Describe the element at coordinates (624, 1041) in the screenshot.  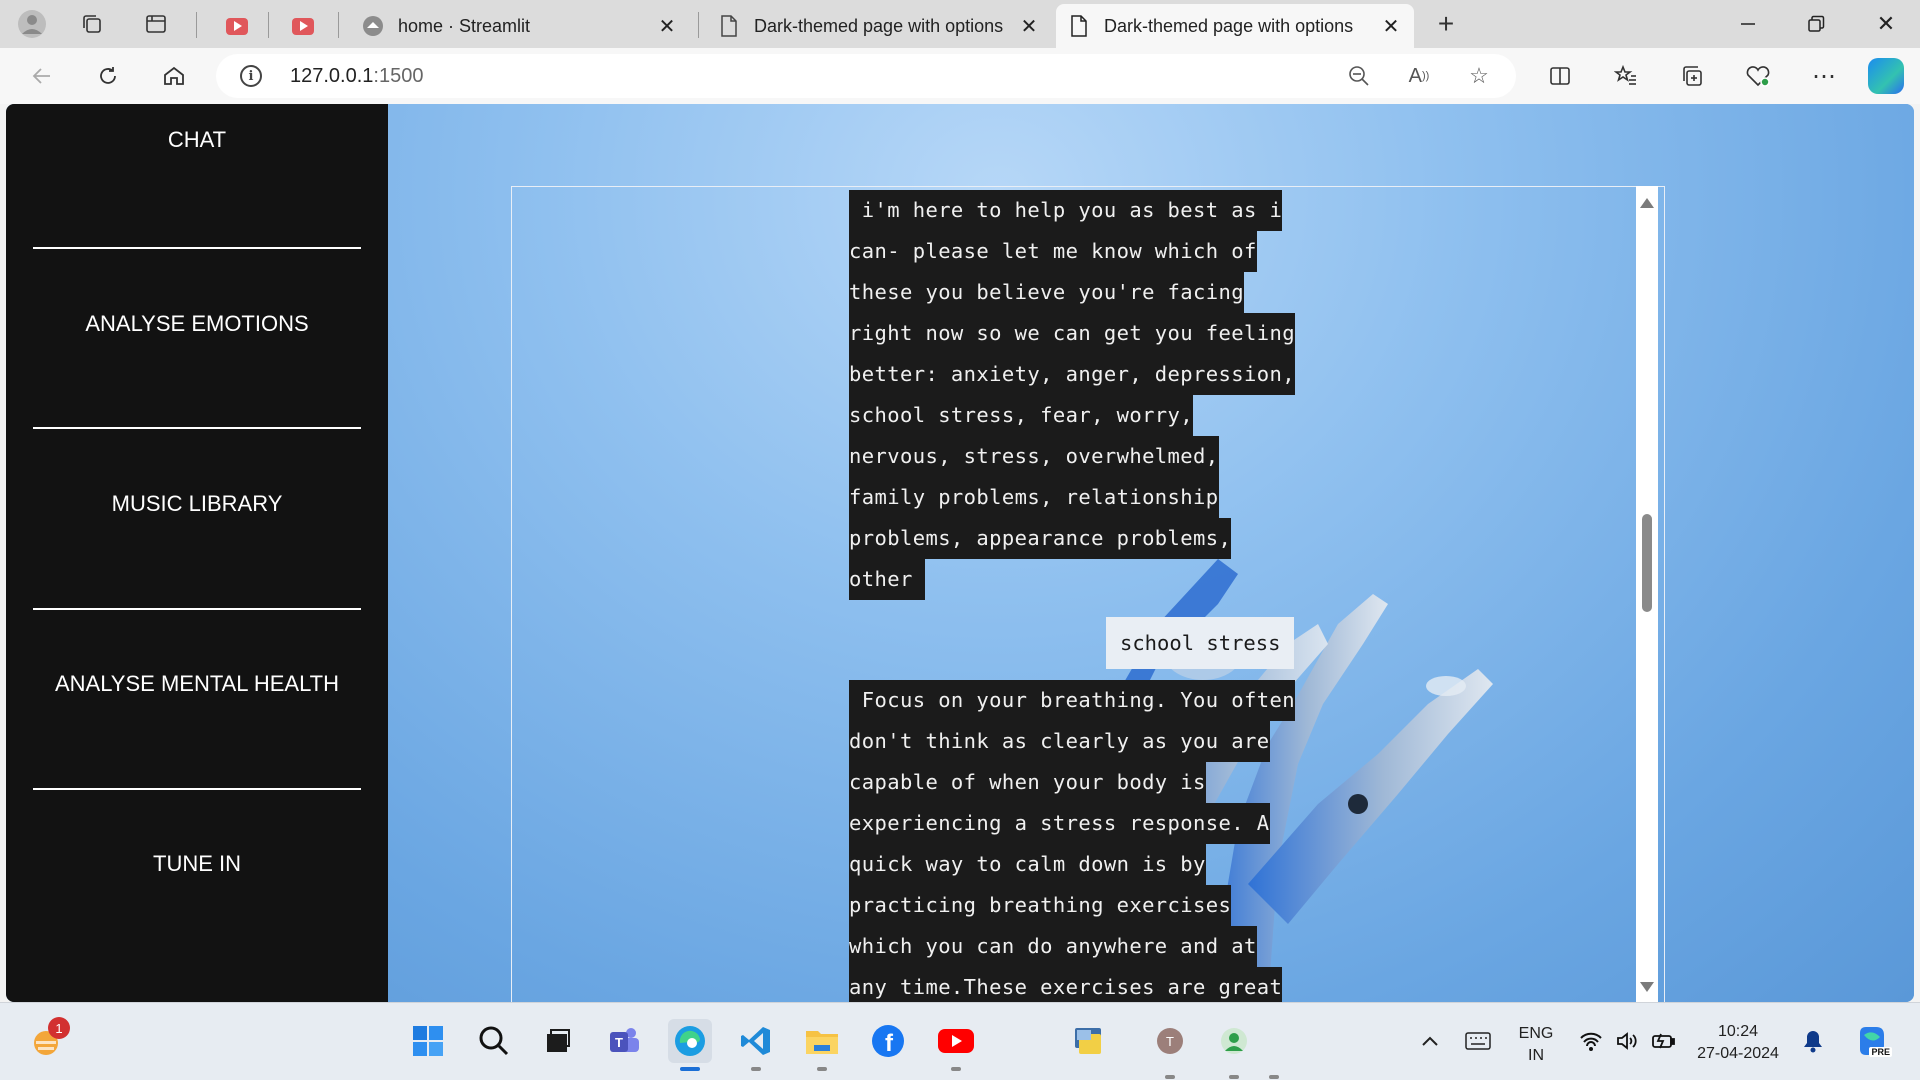
I see `teams-icon: T` at that location.